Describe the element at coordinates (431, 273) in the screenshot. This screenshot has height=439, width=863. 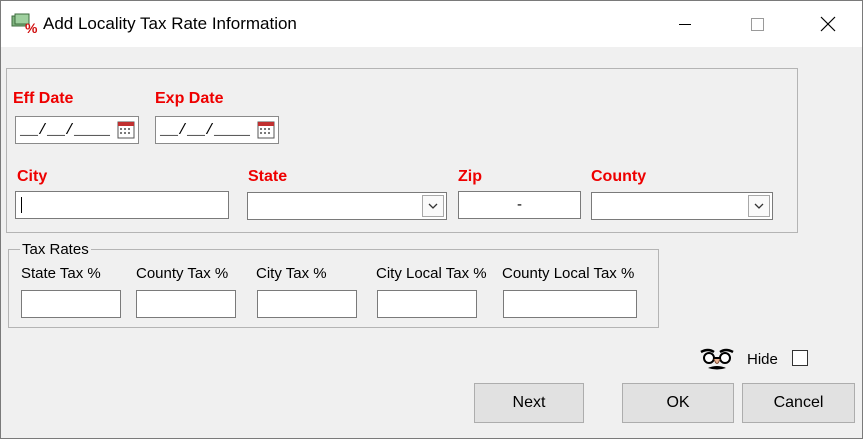
I see `city-local-tax-label: City Local Tax %` at that location.